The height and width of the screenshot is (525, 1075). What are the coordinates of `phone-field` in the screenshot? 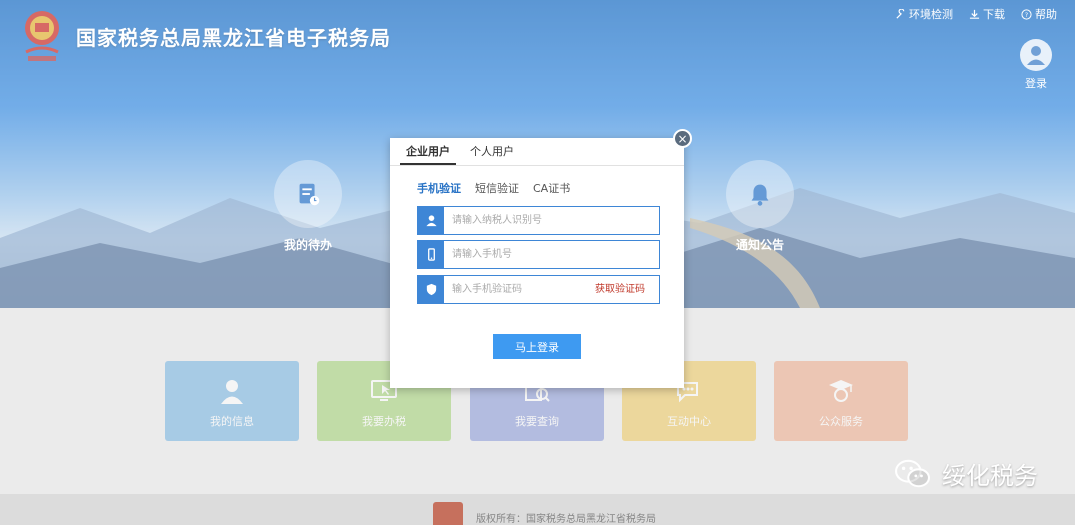 It's located at (538, 254).